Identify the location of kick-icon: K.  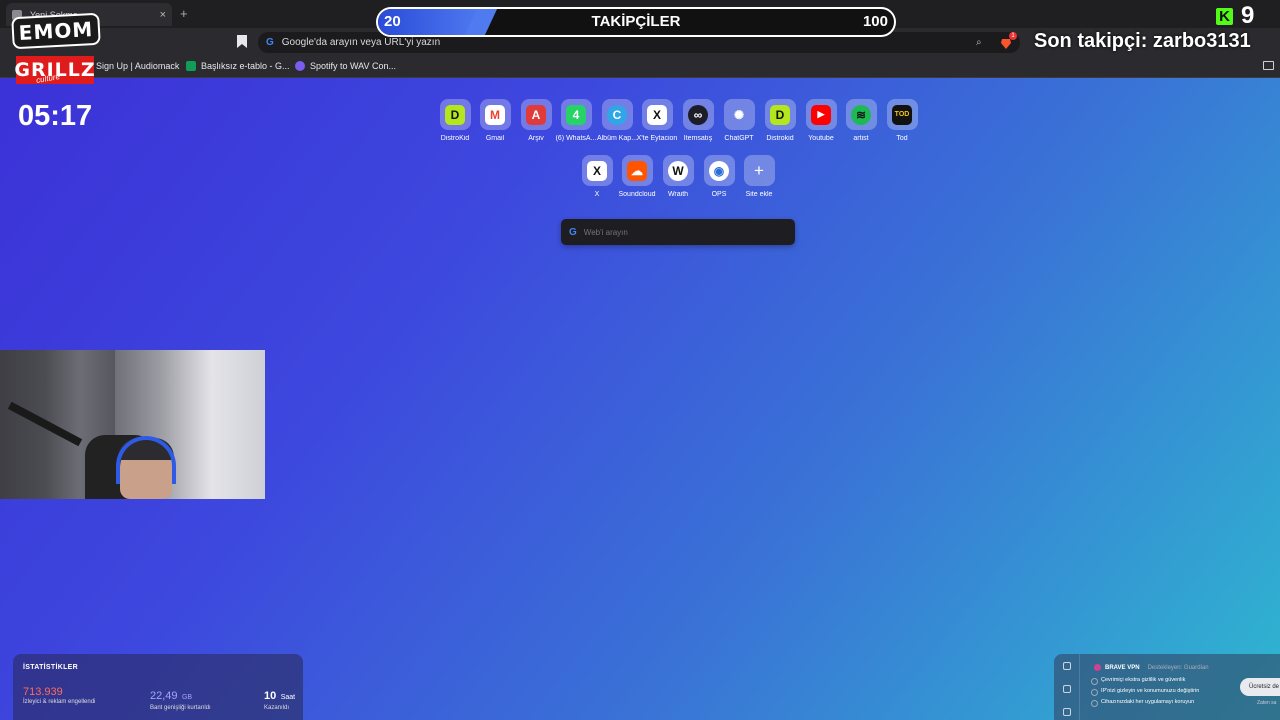
(1224, 16).